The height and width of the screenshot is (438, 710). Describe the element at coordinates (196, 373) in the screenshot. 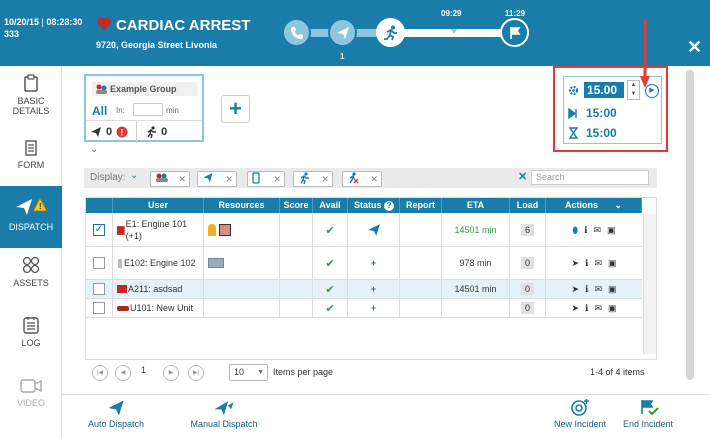

I see `last-page-button: ▶|` at that location.